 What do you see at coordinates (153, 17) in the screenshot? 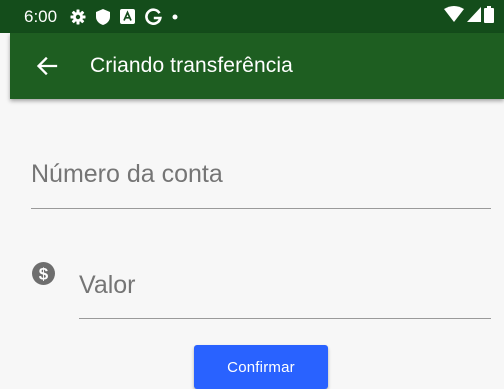
I see `google-icon` at bounding box center [153, 17].